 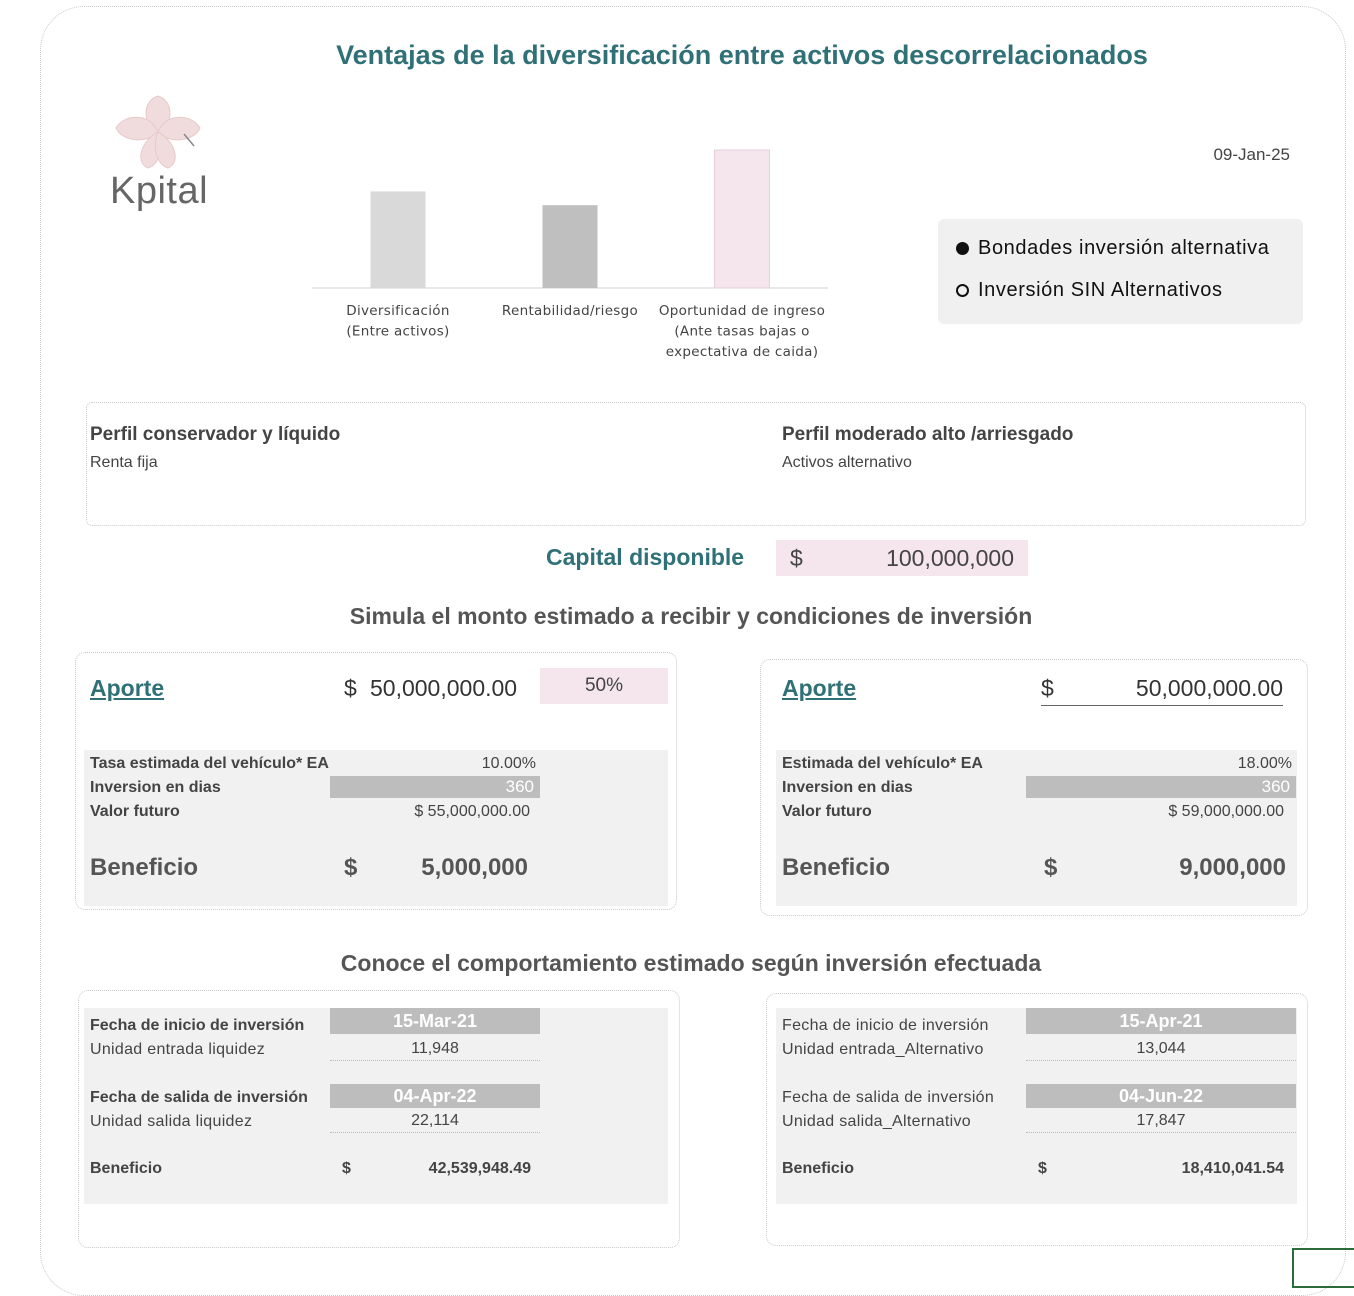 What do you see at coordinates (178, 1049) in the screenshot?
I see `unit-in-label: Unidad entrada liquidez` at bounding box center [178, 1049].